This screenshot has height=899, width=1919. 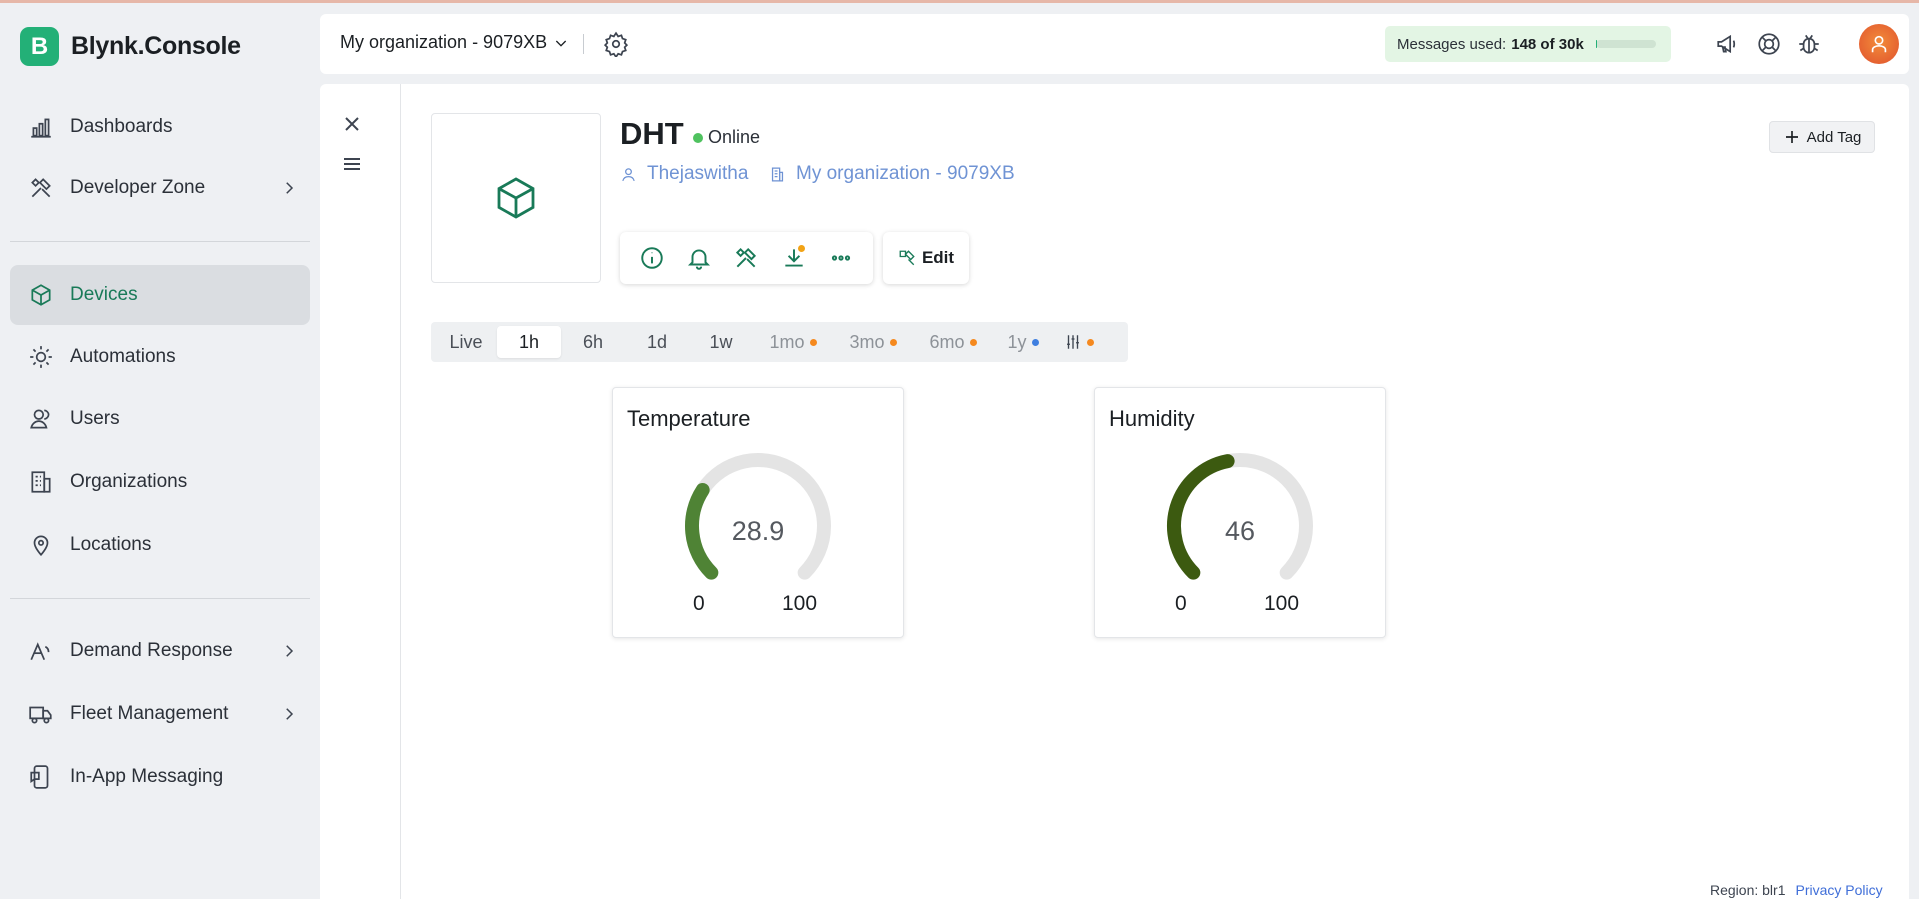 I want to click on info-icon, so click(x=652, y=258).